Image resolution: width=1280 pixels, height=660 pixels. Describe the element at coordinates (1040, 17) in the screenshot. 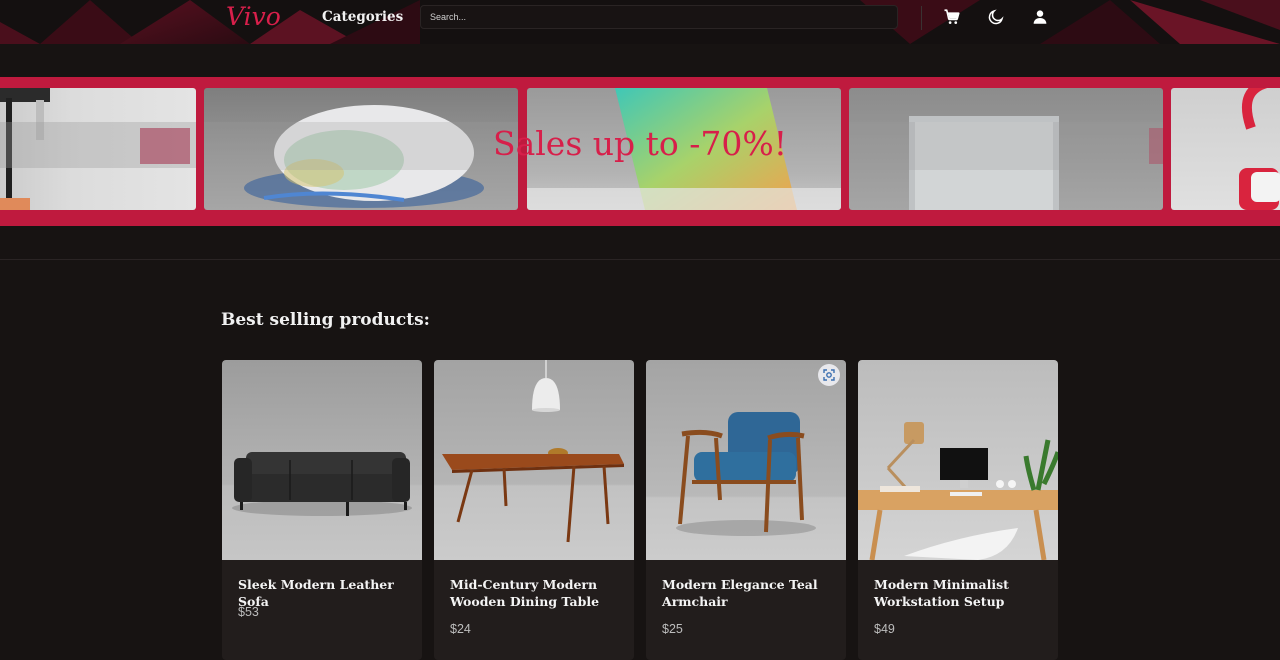

I see `user-icon` at that location.